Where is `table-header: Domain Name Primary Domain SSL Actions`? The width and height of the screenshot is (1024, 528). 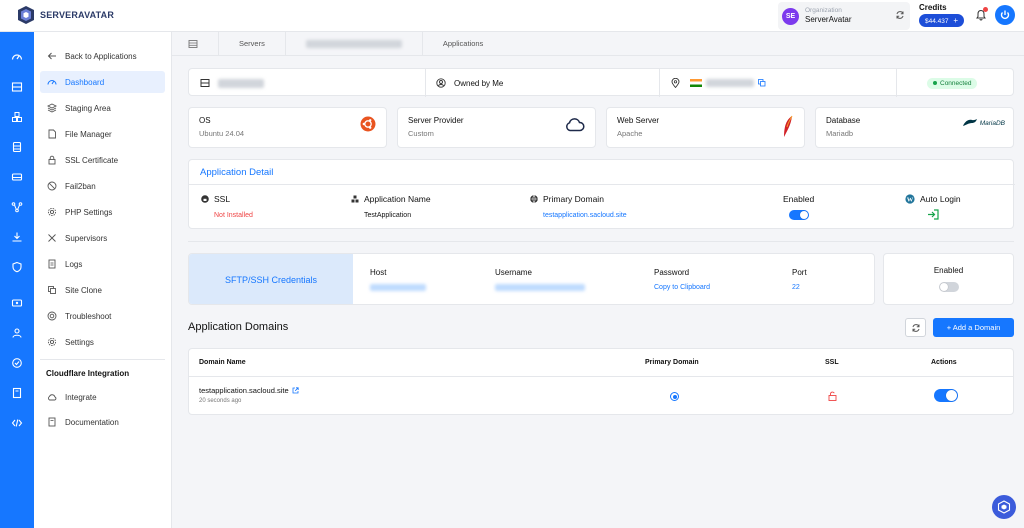
table-header: Domain Name Primary Domain SSL Actions is located at coordinates (601, 363).